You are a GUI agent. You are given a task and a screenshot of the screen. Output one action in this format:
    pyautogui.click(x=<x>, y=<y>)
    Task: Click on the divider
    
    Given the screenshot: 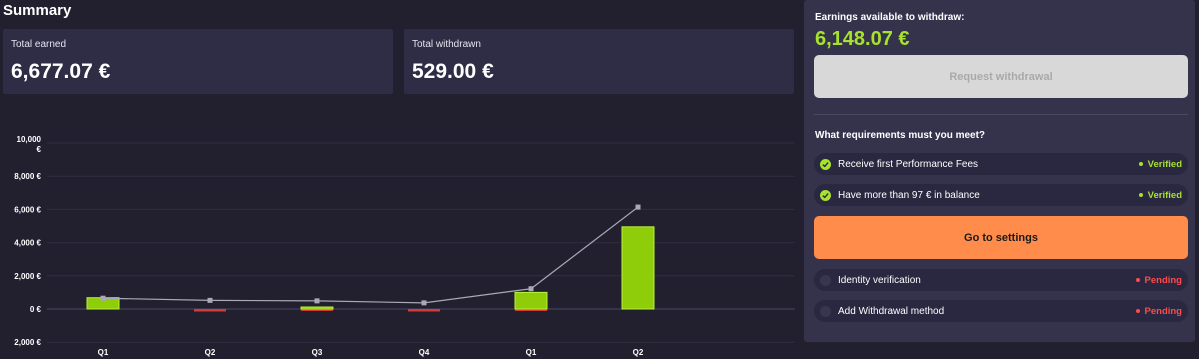 What is the action you would take?
    pyautogui.click(x=1001, y=114)
    